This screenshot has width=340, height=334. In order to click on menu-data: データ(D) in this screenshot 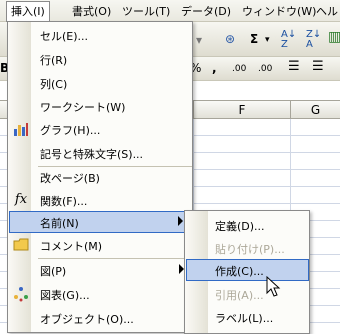, I will do `click(206, 11)`.